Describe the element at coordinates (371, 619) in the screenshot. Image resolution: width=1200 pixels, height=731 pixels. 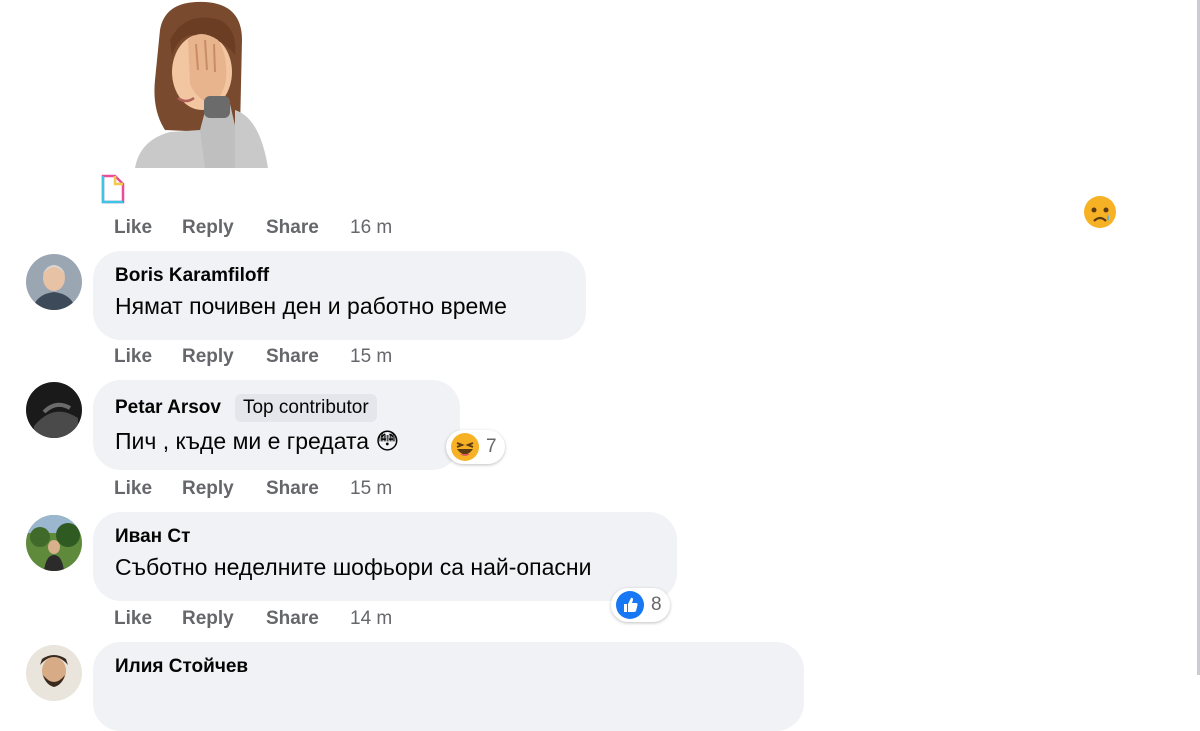
I see `comment-timestamp: 14 m` at that location.